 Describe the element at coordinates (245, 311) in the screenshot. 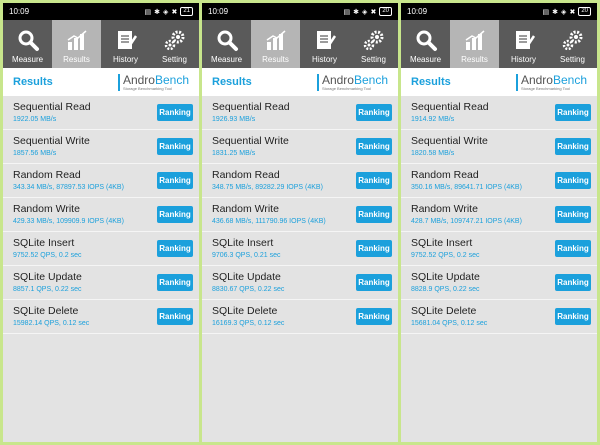

I see `result-name: SQLite Delete` at that location.